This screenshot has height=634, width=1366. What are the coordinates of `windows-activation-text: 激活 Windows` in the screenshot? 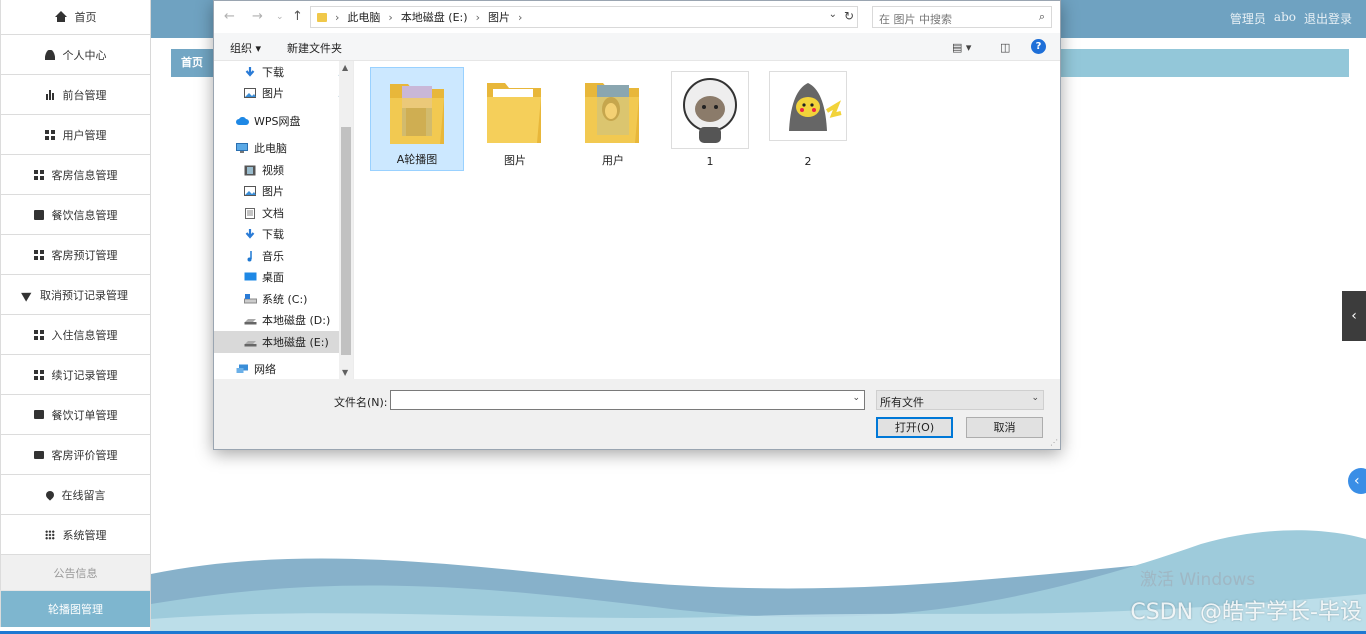 It's located at (1198, 580).